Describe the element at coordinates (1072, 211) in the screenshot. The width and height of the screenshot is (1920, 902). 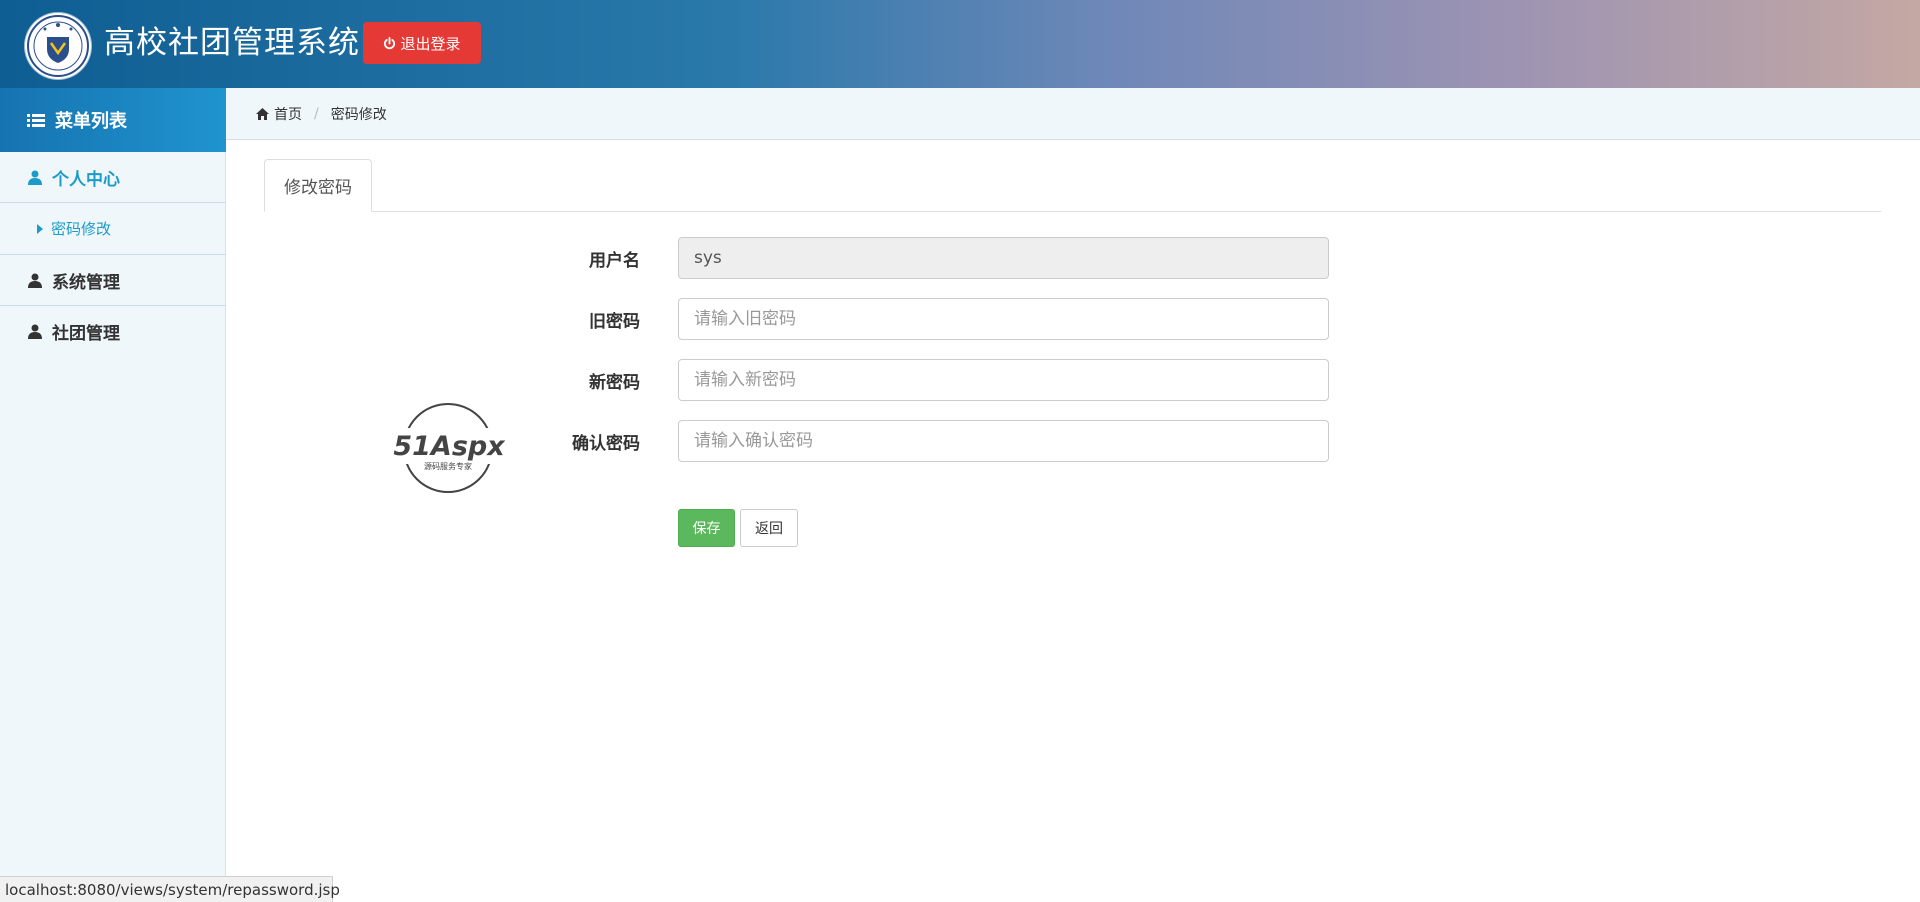
I see `tabs-divider` at that location.